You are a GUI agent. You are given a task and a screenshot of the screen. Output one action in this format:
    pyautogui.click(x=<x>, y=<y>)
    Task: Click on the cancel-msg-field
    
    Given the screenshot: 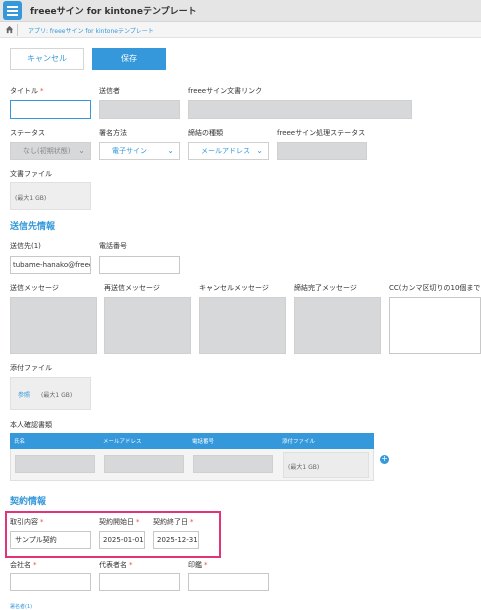 What is the action you would take?
    pyautogui.click(x=242, y=325)
    